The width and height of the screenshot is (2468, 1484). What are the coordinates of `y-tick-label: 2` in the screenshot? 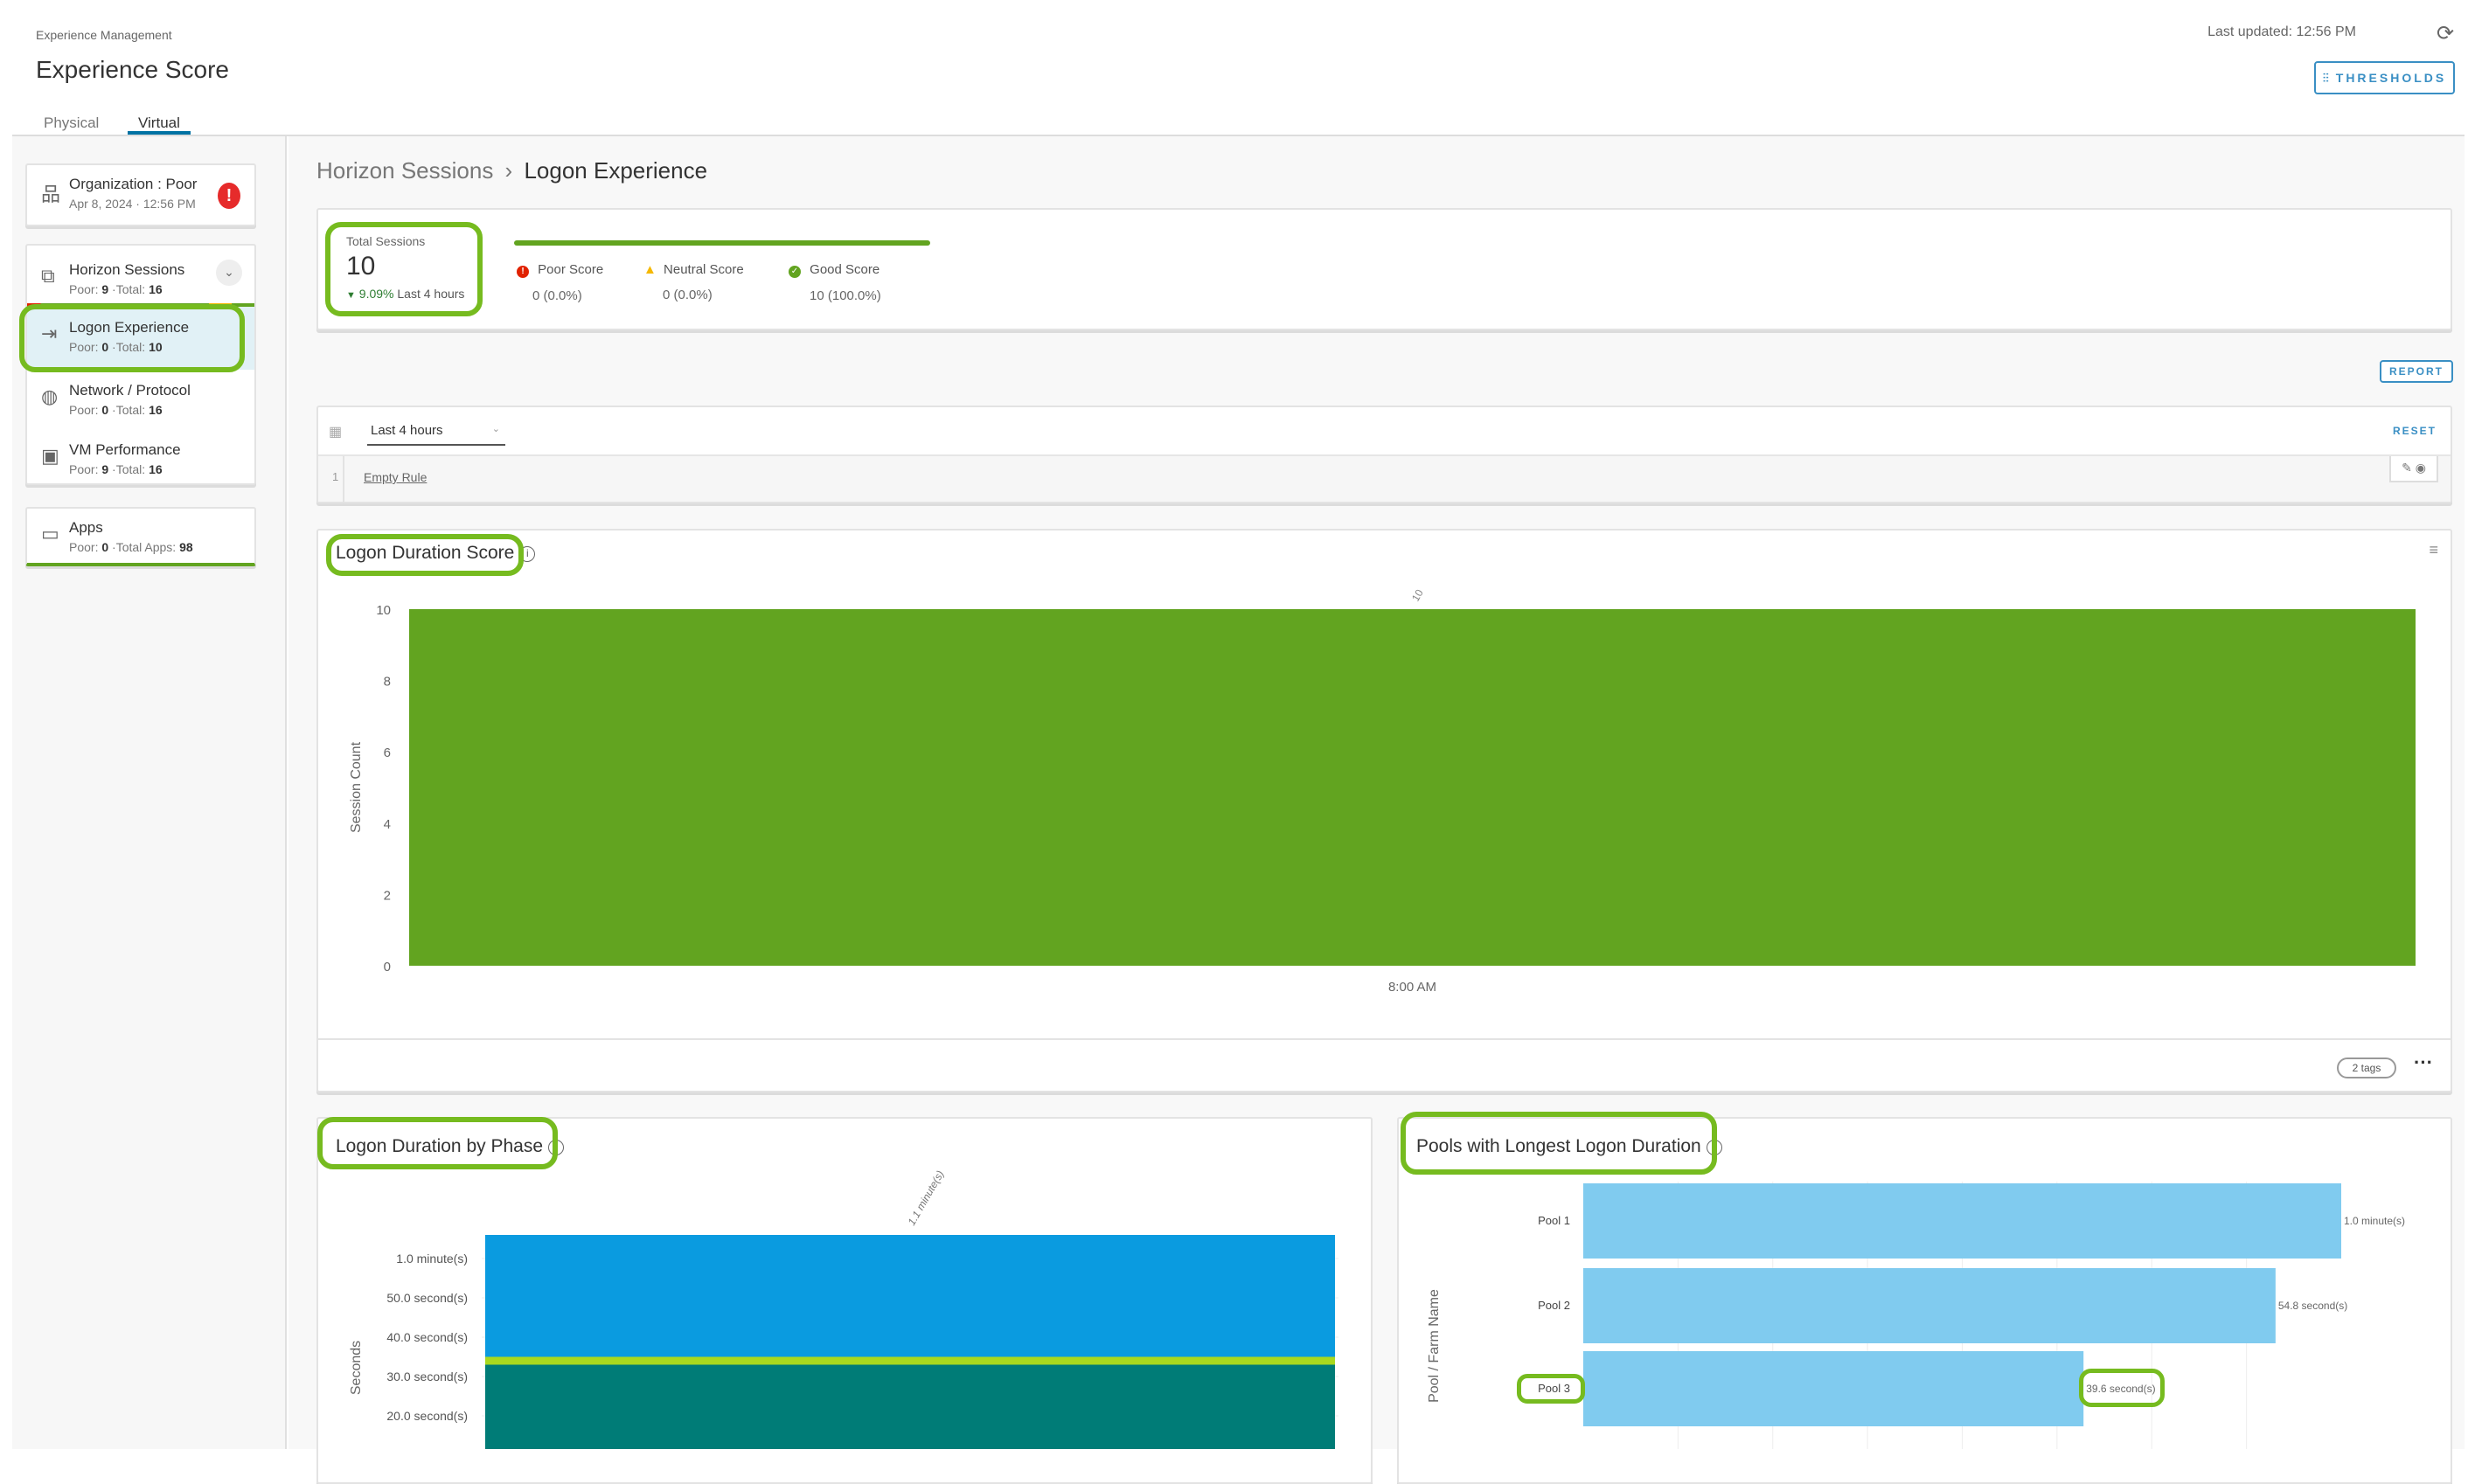 It's located at (387, 895).